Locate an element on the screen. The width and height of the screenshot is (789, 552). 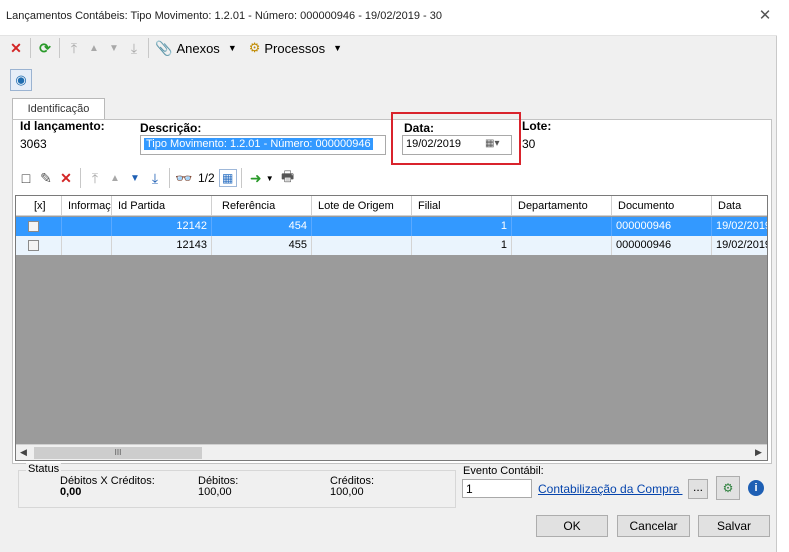
lote-label: Lote: is located at coordinates (537, 126).